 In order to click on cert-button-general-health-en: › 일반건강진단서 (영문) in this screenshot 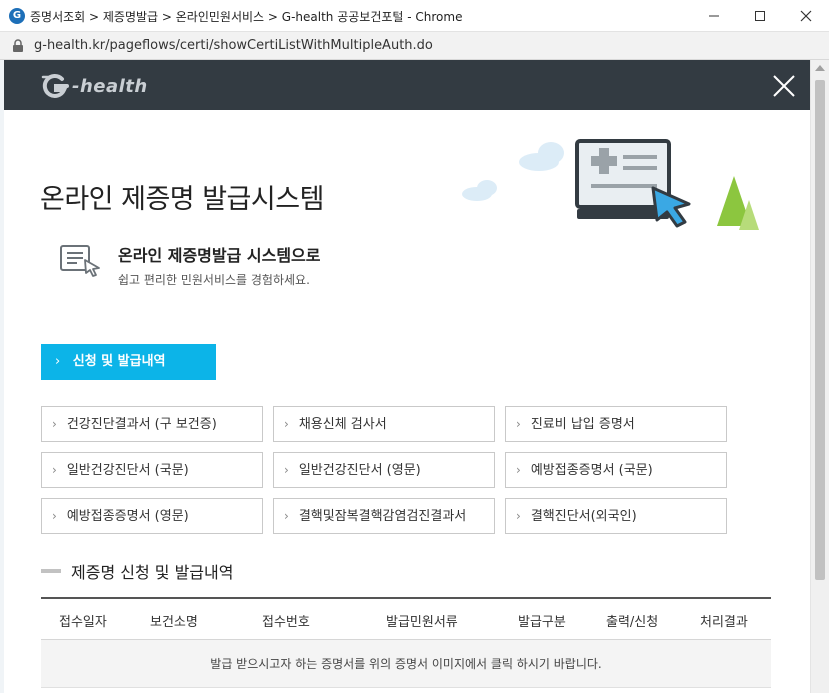, I will do `click(384, 470)`.